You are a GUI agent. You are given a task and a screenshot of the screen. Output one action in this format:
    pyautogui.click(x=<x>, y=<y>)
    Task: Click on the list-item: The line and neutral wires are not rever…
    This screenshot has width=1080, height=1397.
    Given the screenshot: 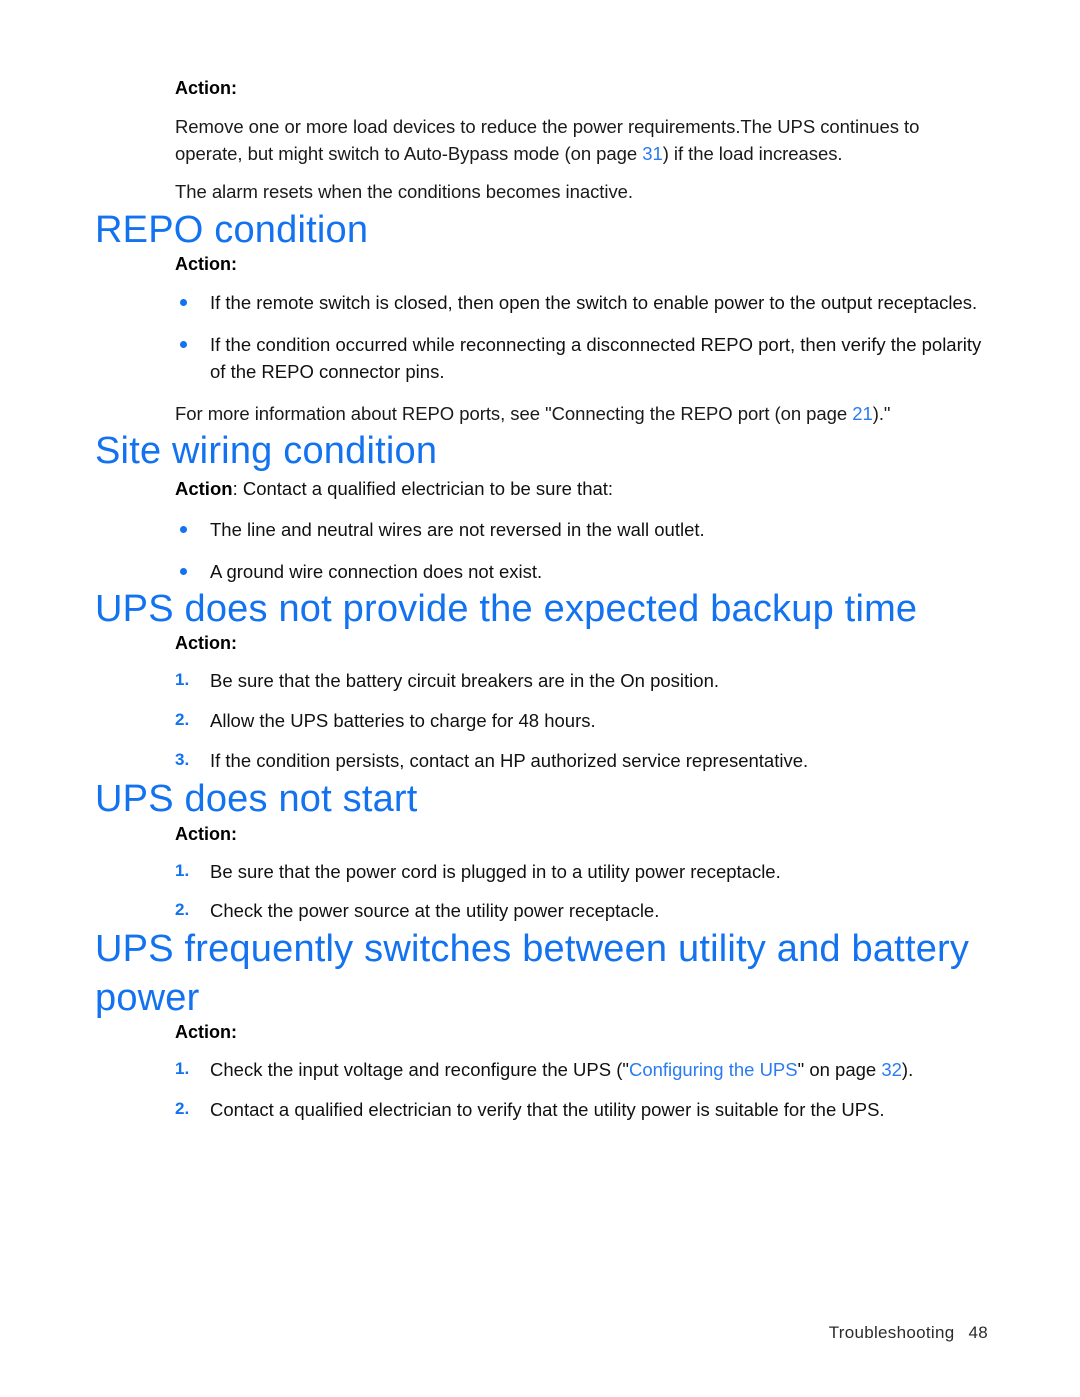 What is the action you would take?
    pyautogui.click(x=582, y=529)
    